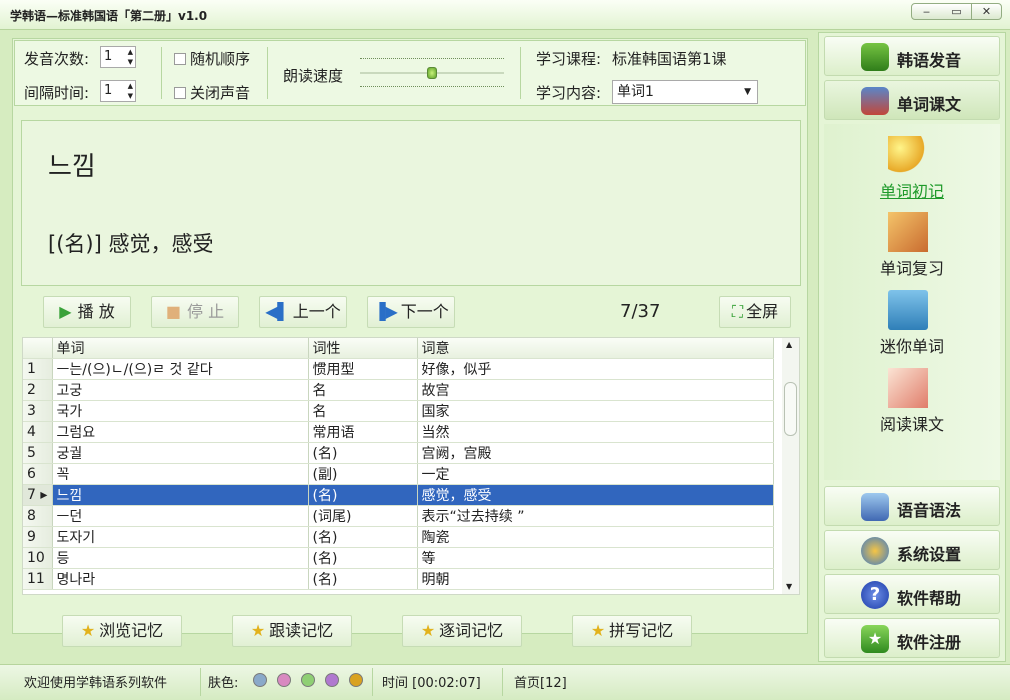 The width and height of the screenshot is (1010, 700). I want to click on current-meaning: [(名)] 感觉，感受, so click(131, 244).